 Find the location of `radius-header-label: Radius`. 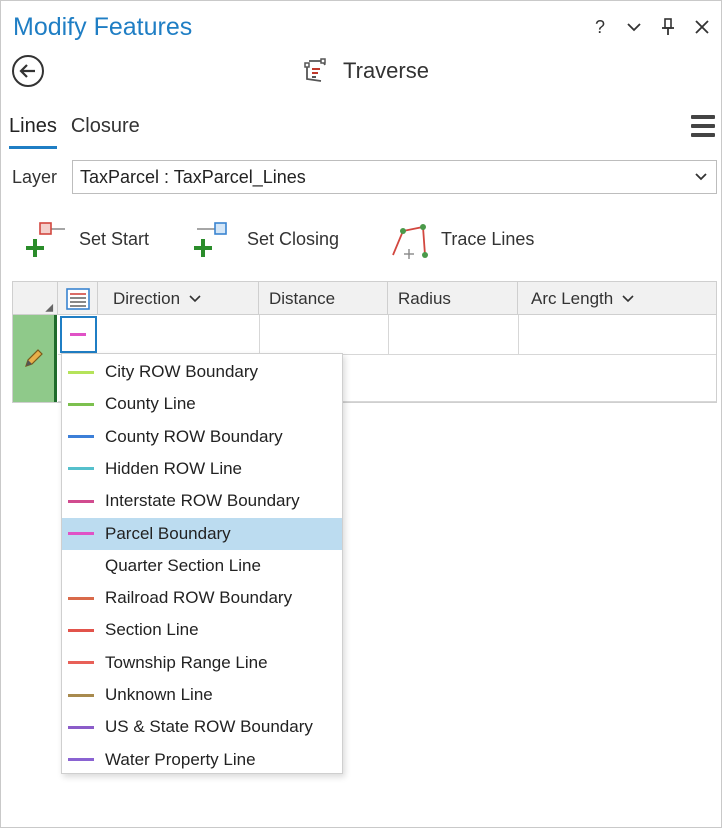

radius-header-label: Radius is located at coordinates (424, 298).